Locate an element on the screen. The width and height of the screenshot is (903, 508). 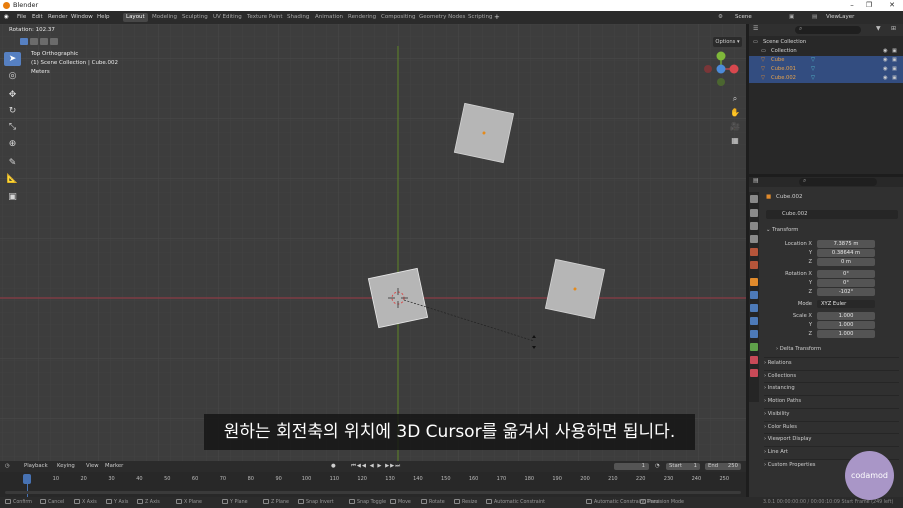
timeline-menu-marker: Marker is located at coordinates (114, 466).